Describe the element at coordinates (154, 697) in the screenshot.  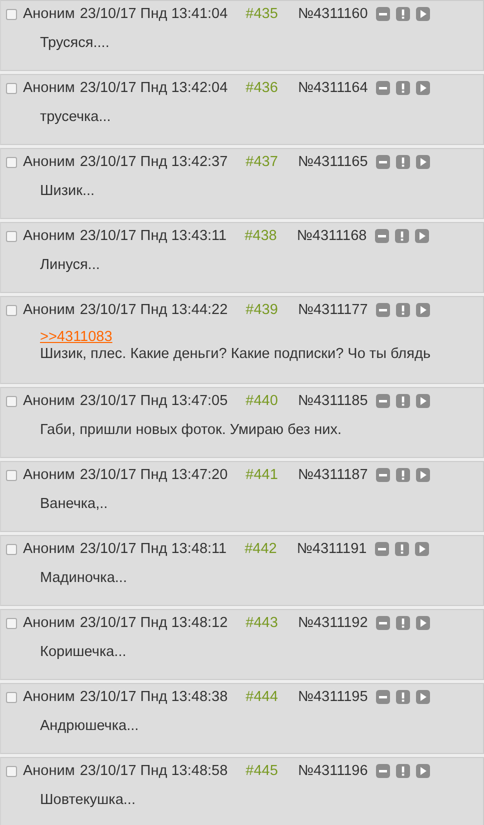
I see `post-date: 23/10/17 Пнд 13:48:38` at that location.